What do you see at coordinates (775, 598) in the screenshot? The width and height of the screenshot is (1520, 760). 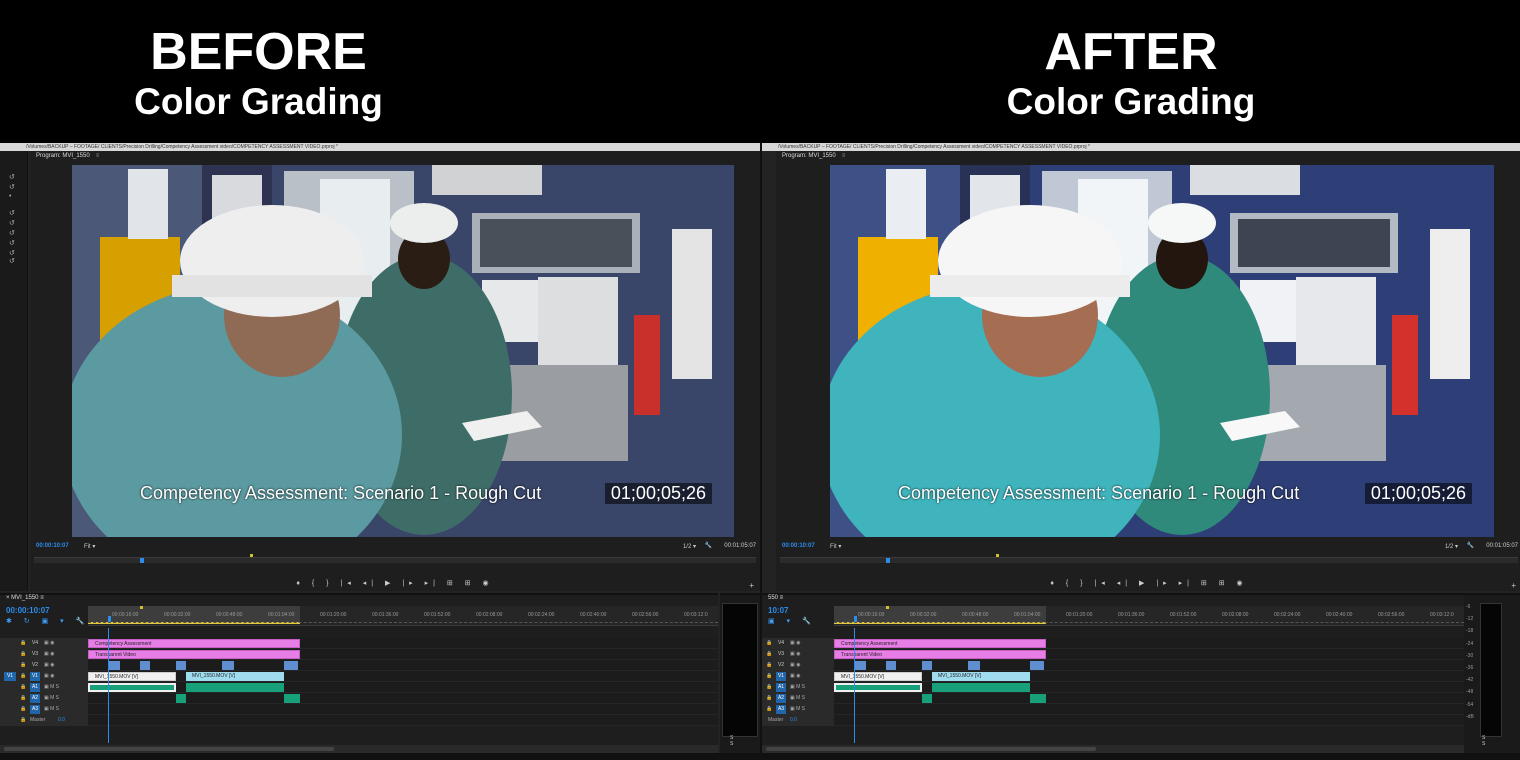 I see `sequence-tab: 550 ≡` at bounding box center [775, 598].